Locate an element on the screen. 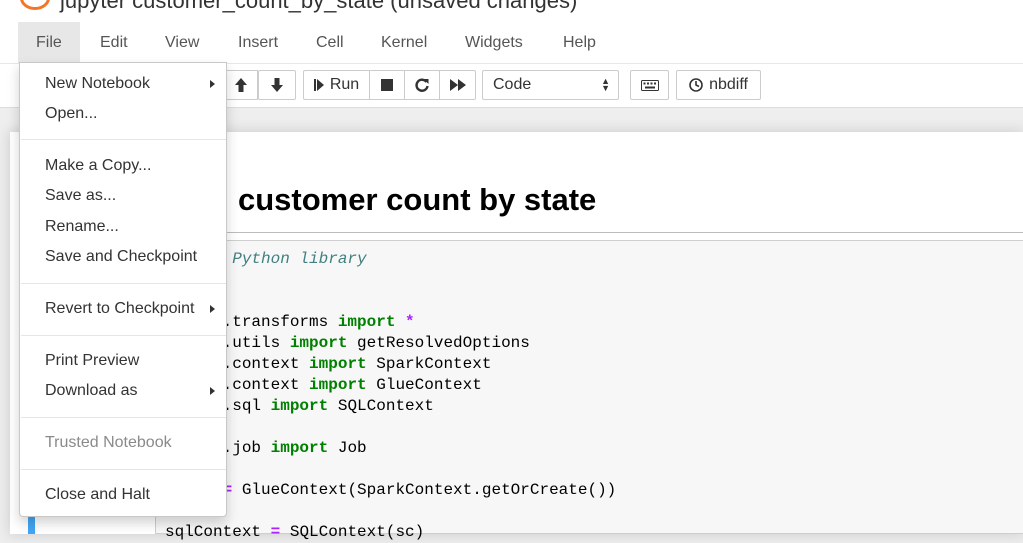  menu-kernel: Kernel is located at coordinates (404, 42).